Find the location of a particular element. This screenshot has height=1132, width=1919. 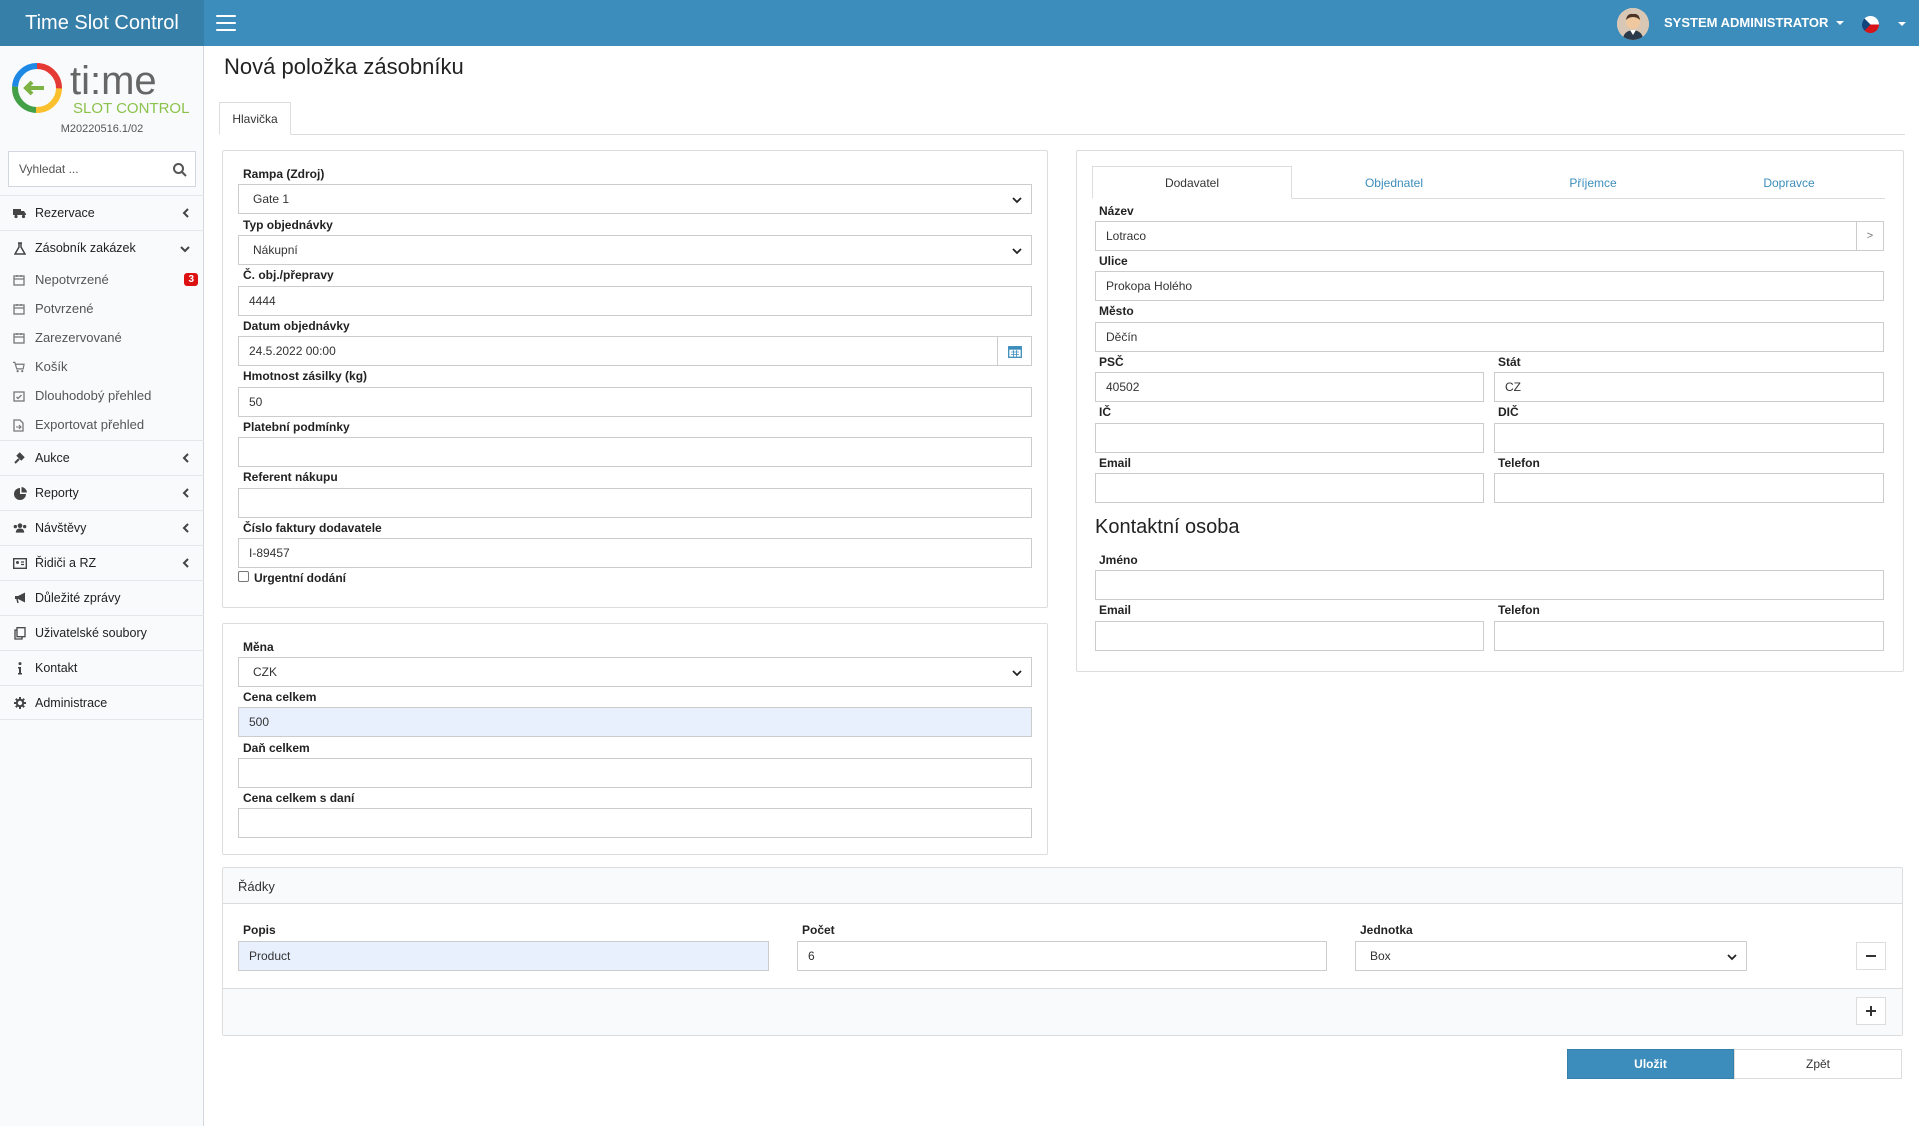

sidebar-item-label: Potvrzené is located at coordinates (64, 308).